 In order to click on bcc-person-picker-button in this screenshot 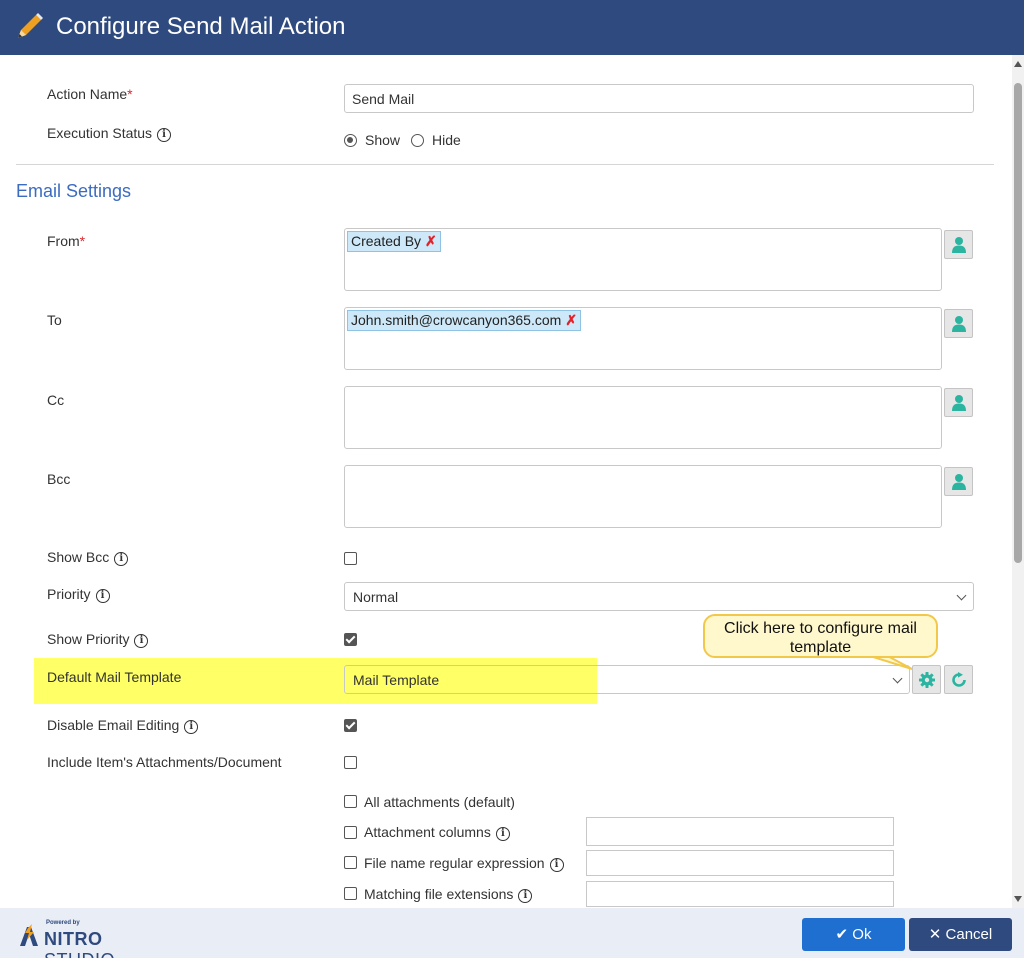, I will do `click(958, 481)`.